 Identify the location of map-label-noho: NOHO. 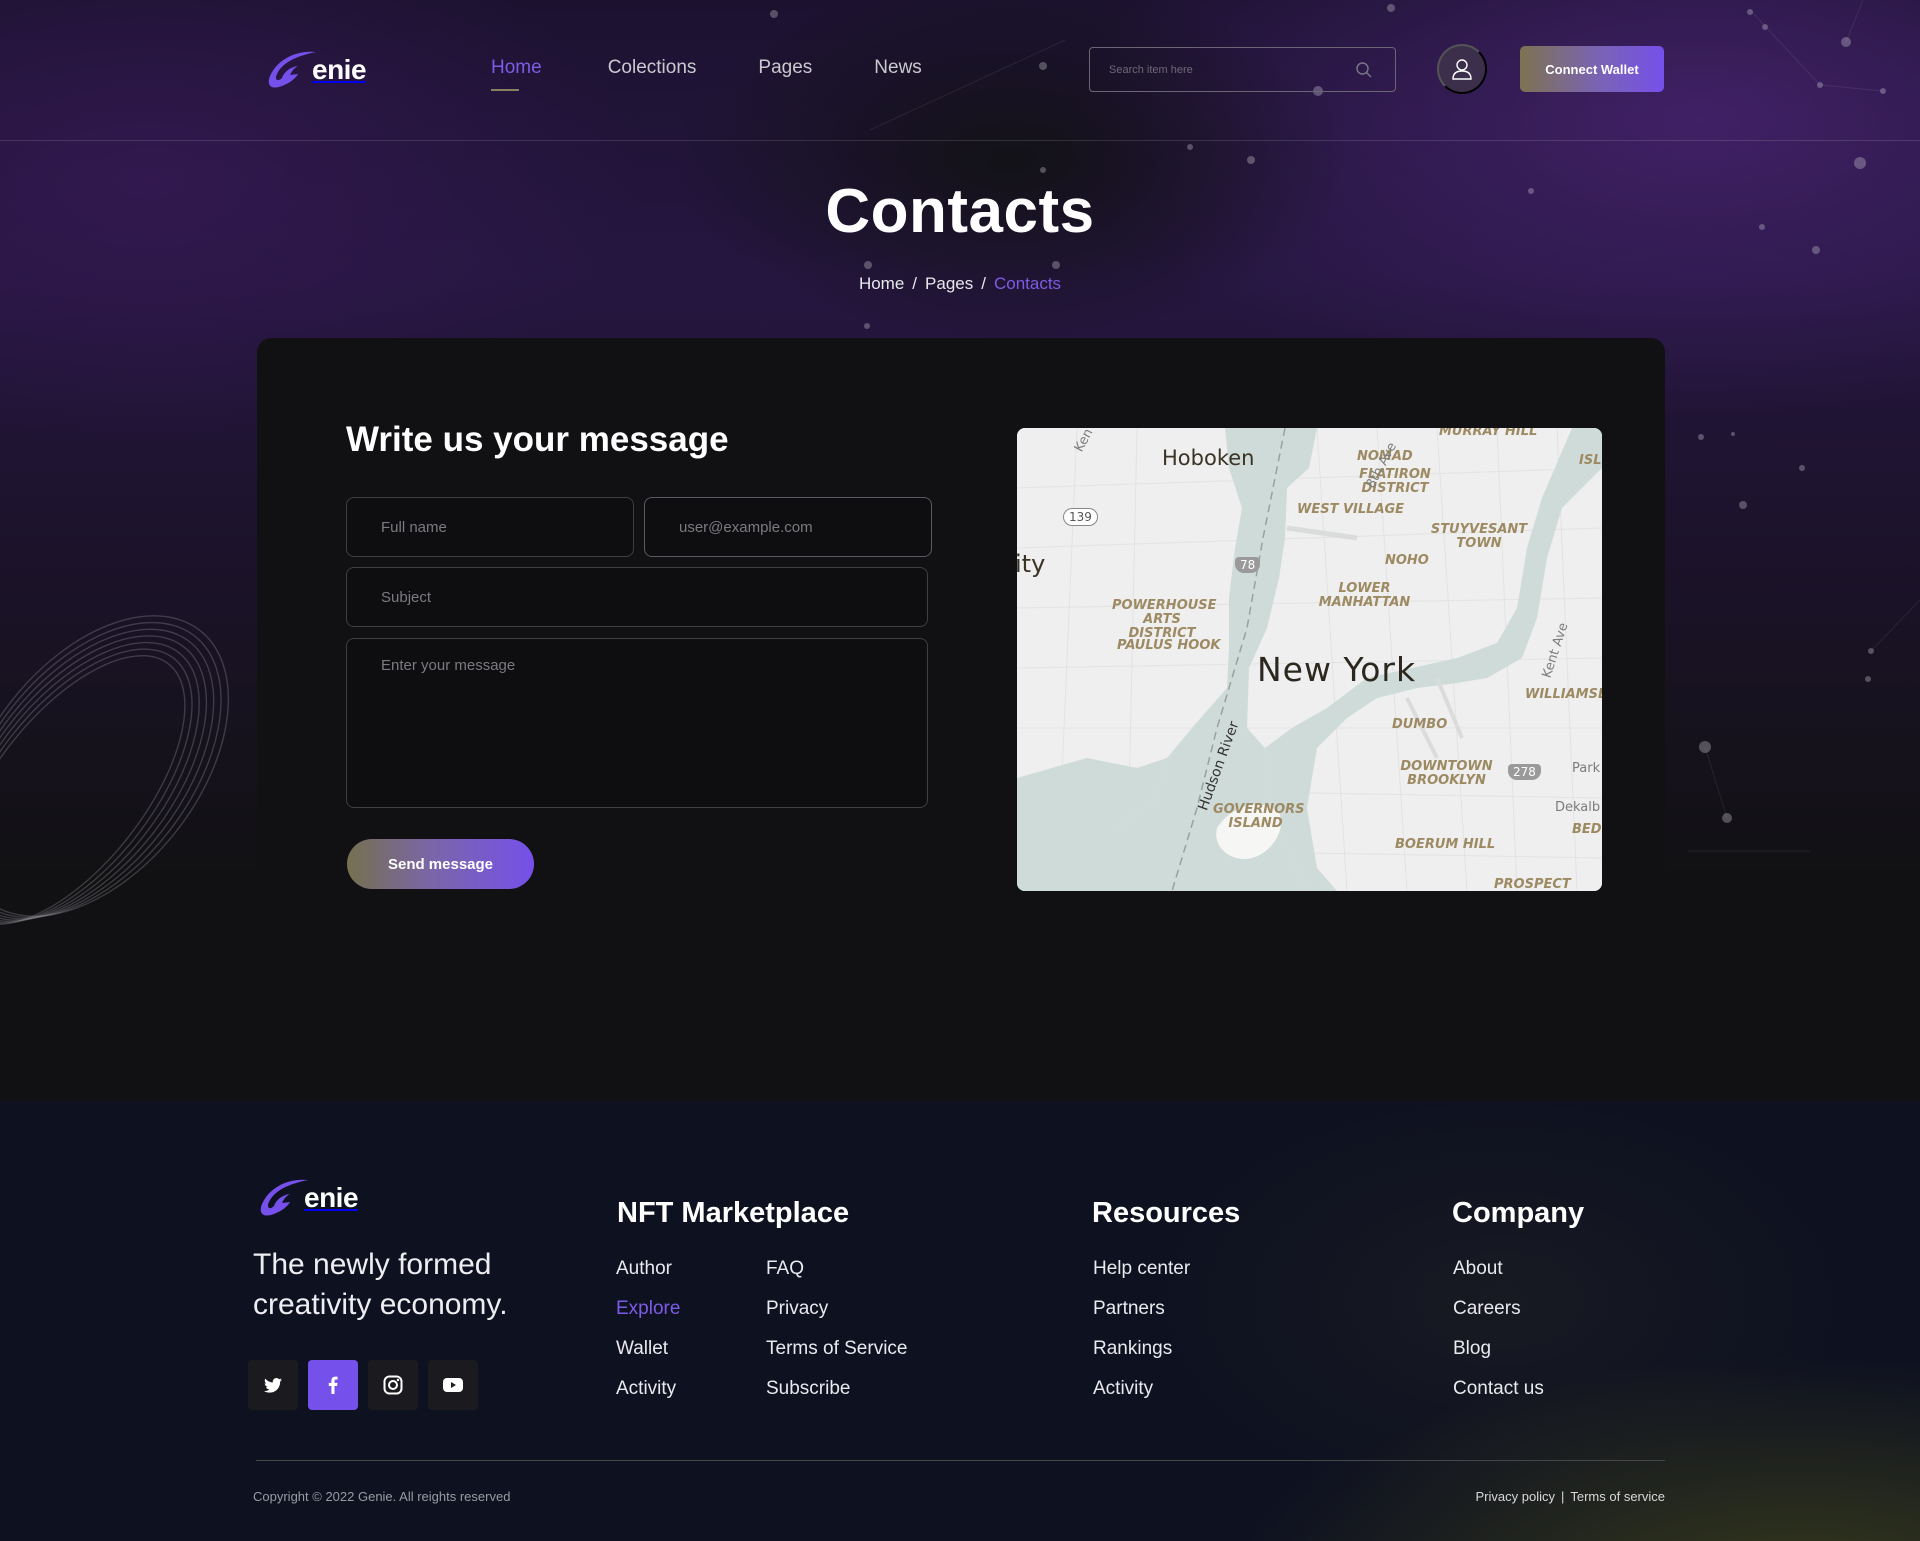
(1407, 560).